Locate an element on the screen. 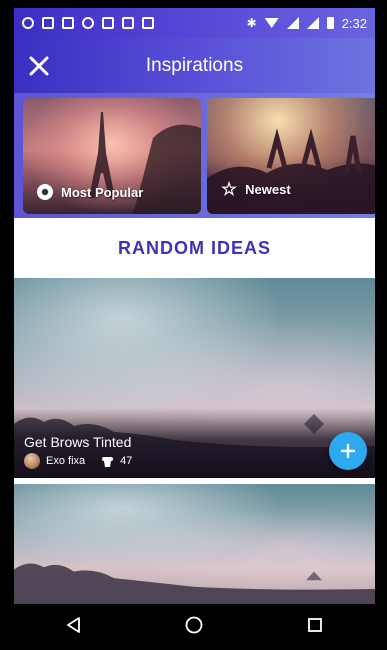 This screenshot has height=650, width=387. clipboard-icon is located at coordinates (148, 23).